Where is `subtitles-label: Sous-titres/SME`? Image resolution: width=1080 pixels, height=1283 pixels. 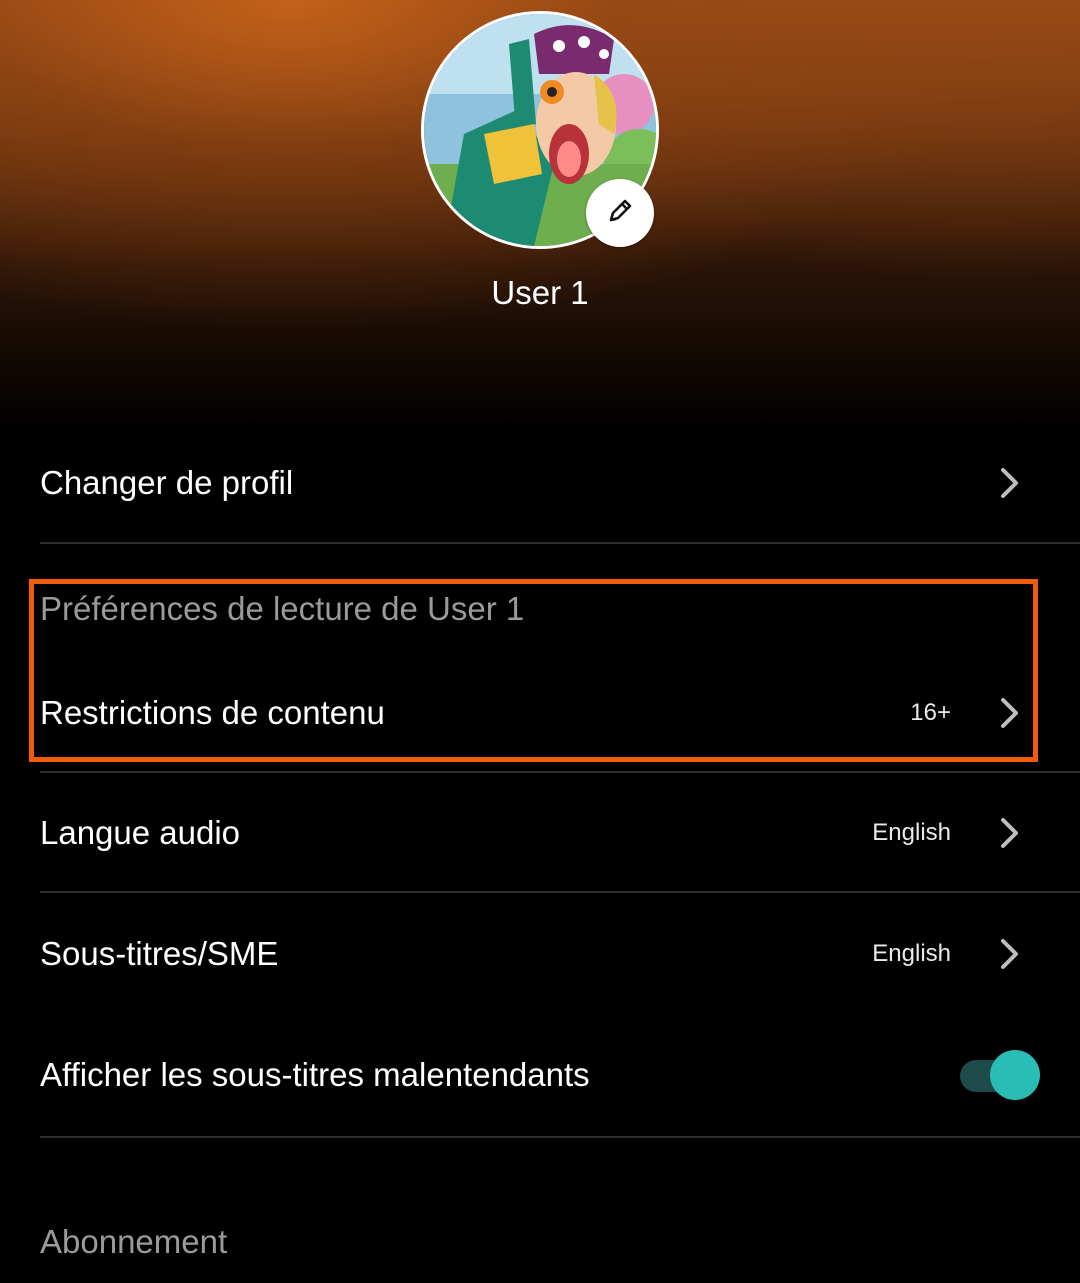
subtitles-label: Sous-titres/SME is located at coordinates (159, 953).